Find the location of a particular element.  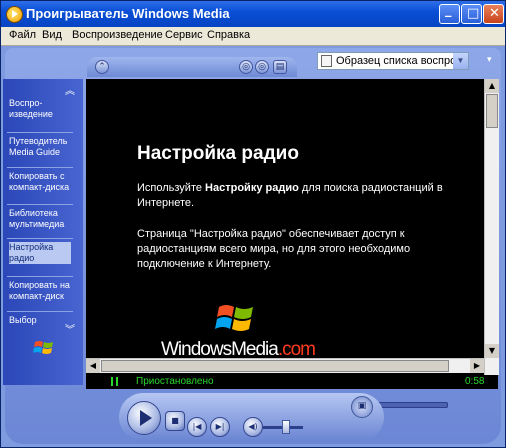

stop-button: ■ is located at coordinates (175, 421).